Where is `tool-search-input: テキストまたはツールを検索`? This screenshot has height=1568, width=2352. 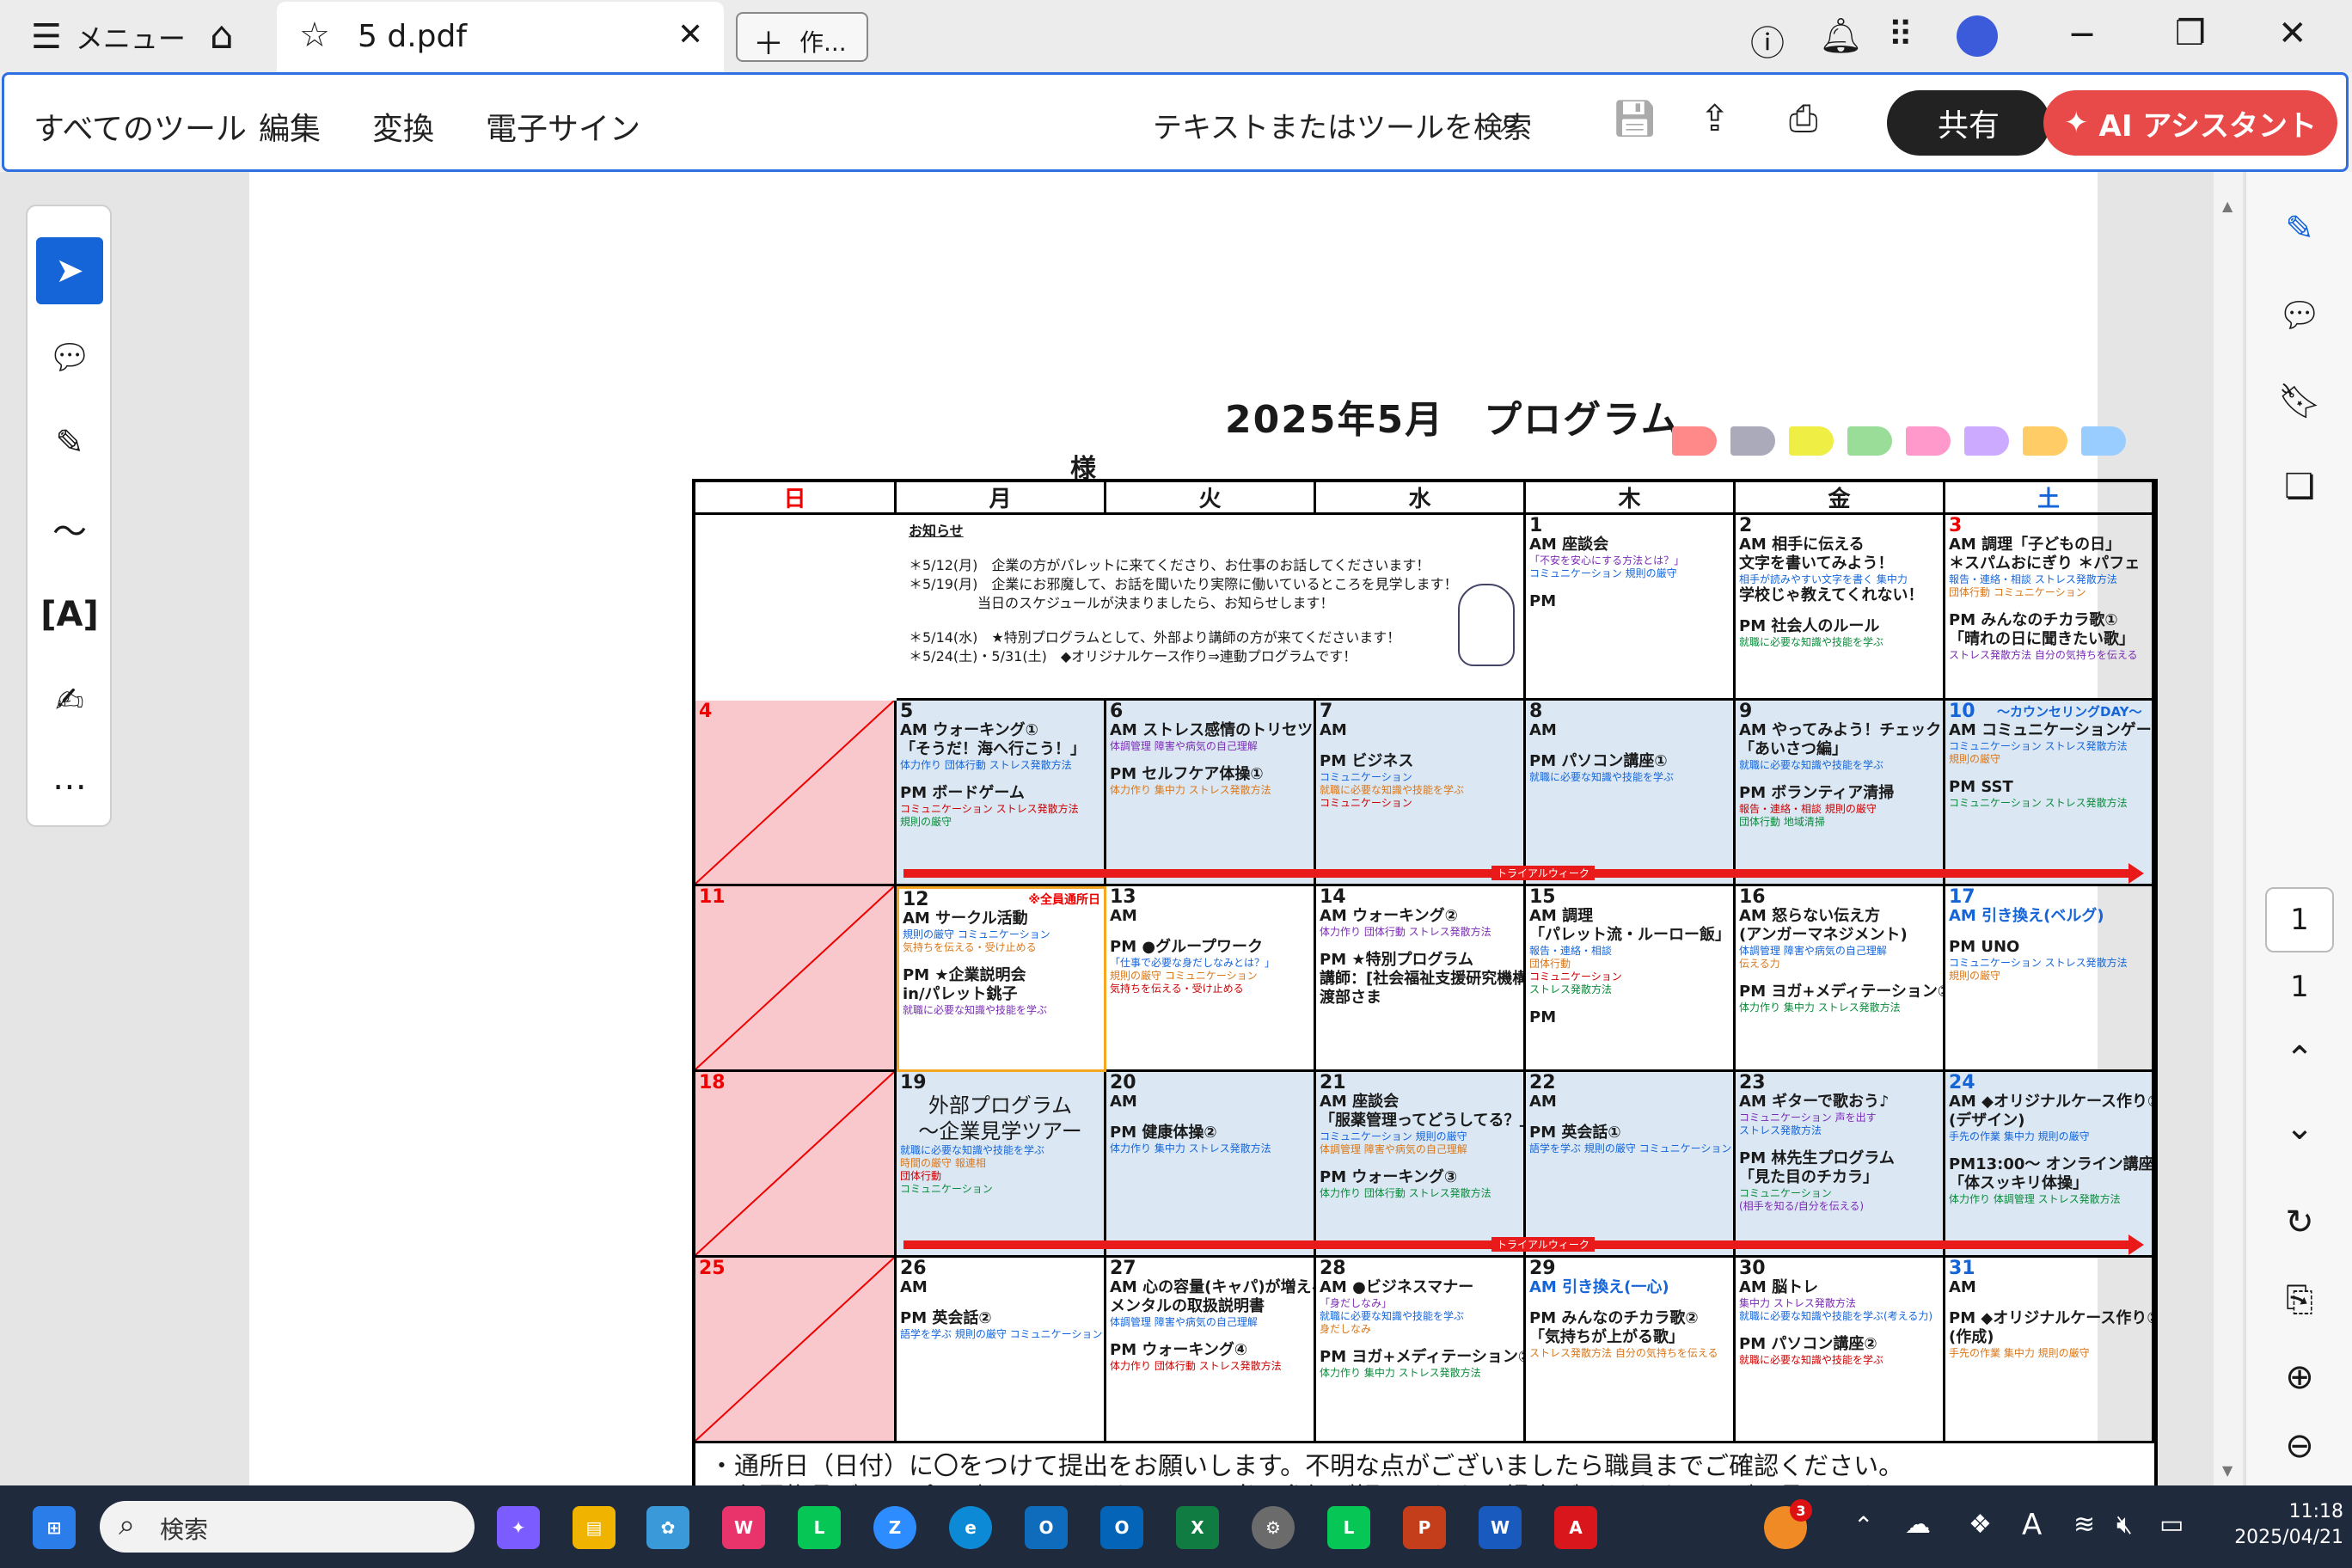 tool-search-input: テキストまたはツールを検索 is located at coordinates (1342, 125).